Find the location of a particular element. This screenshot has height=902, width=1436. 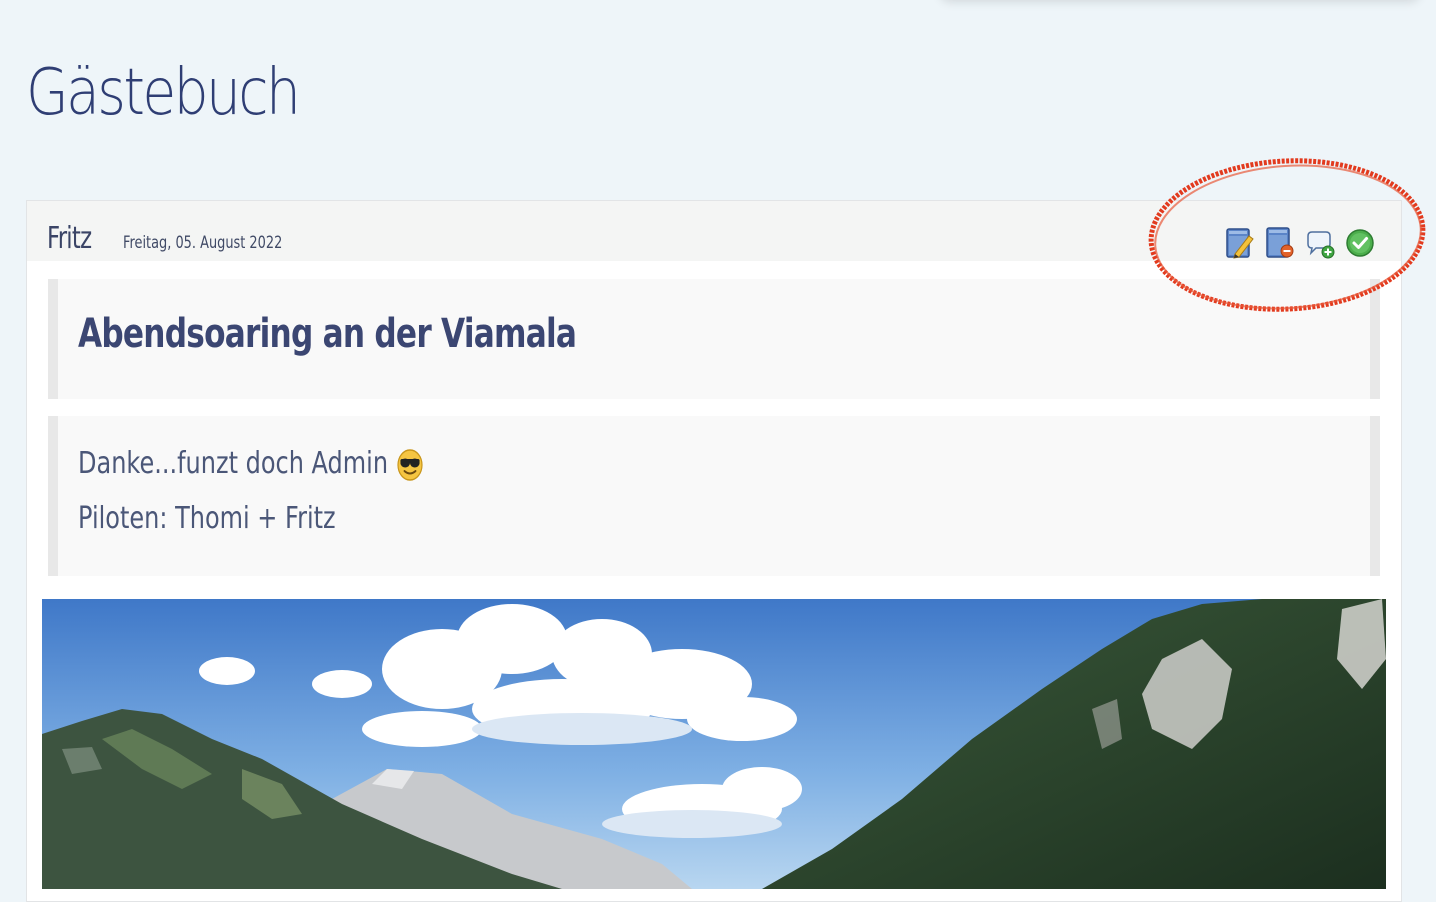

subject-box: Abendsoaring an der Viamala is located at coordinates (714, 339).